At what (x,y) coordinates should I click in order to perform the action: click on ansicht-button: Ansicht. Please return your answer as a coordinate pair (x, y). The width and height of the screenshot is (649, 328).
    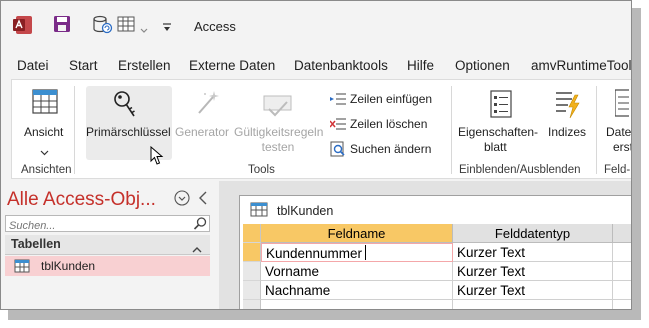
    Looking at the image, I should click on (43, 132).